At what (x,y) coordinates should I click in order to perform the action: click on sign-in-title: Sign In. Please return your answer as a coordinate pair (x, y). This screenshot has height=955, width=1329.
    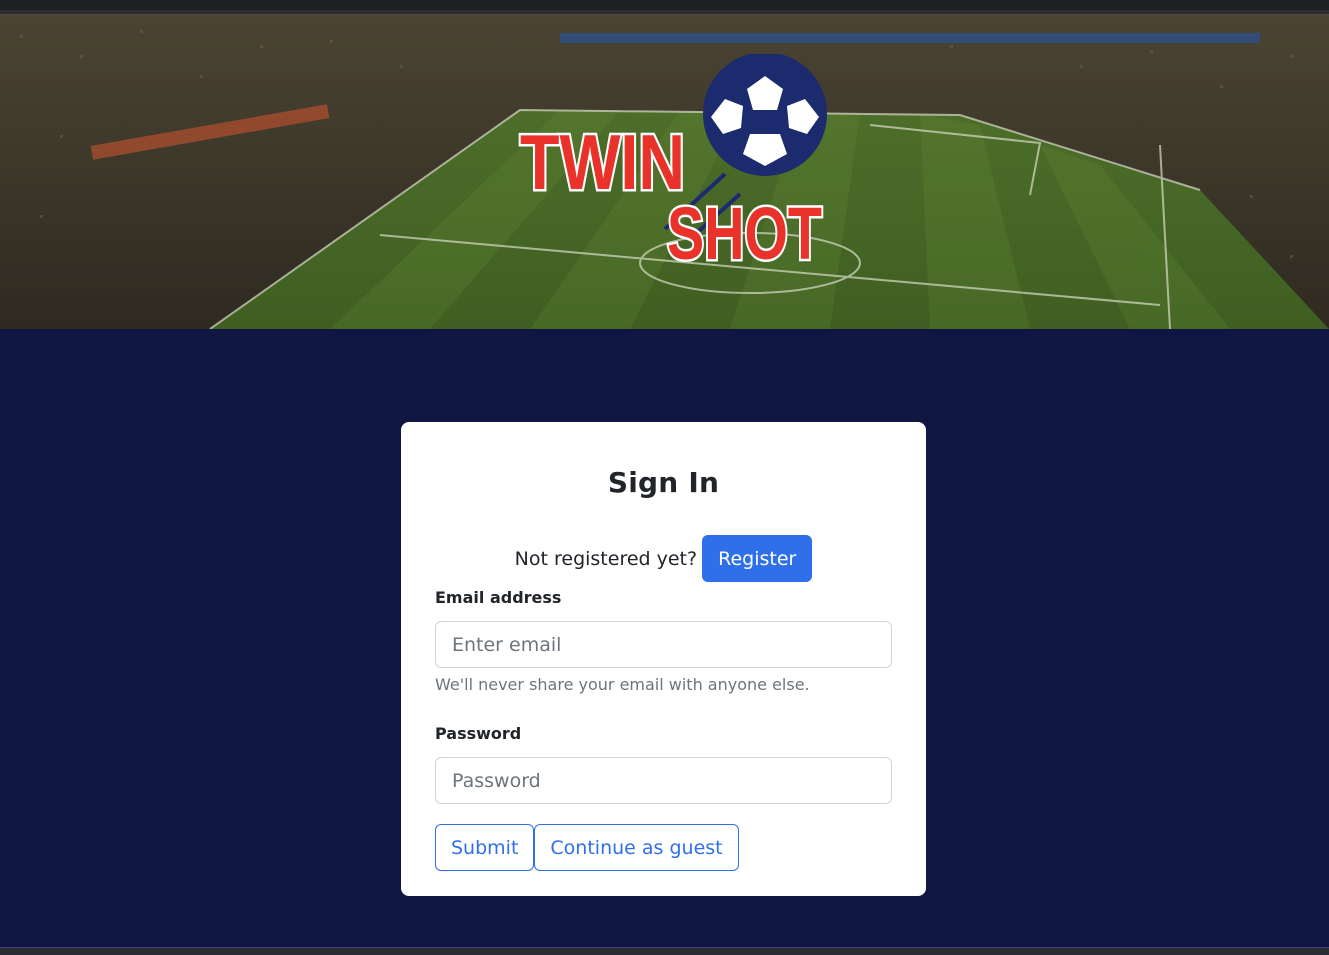
    Looking at the image, I should click on (663, 482).